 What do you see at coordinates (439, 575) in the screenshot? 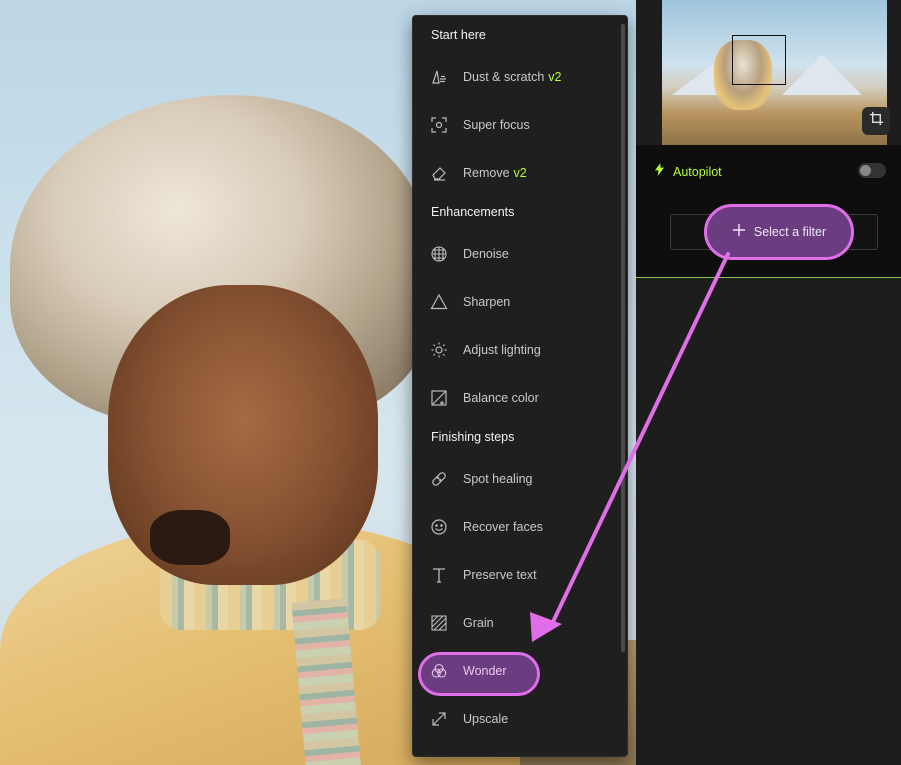
I see `text-t-icon` at bounding box center [439, 575].